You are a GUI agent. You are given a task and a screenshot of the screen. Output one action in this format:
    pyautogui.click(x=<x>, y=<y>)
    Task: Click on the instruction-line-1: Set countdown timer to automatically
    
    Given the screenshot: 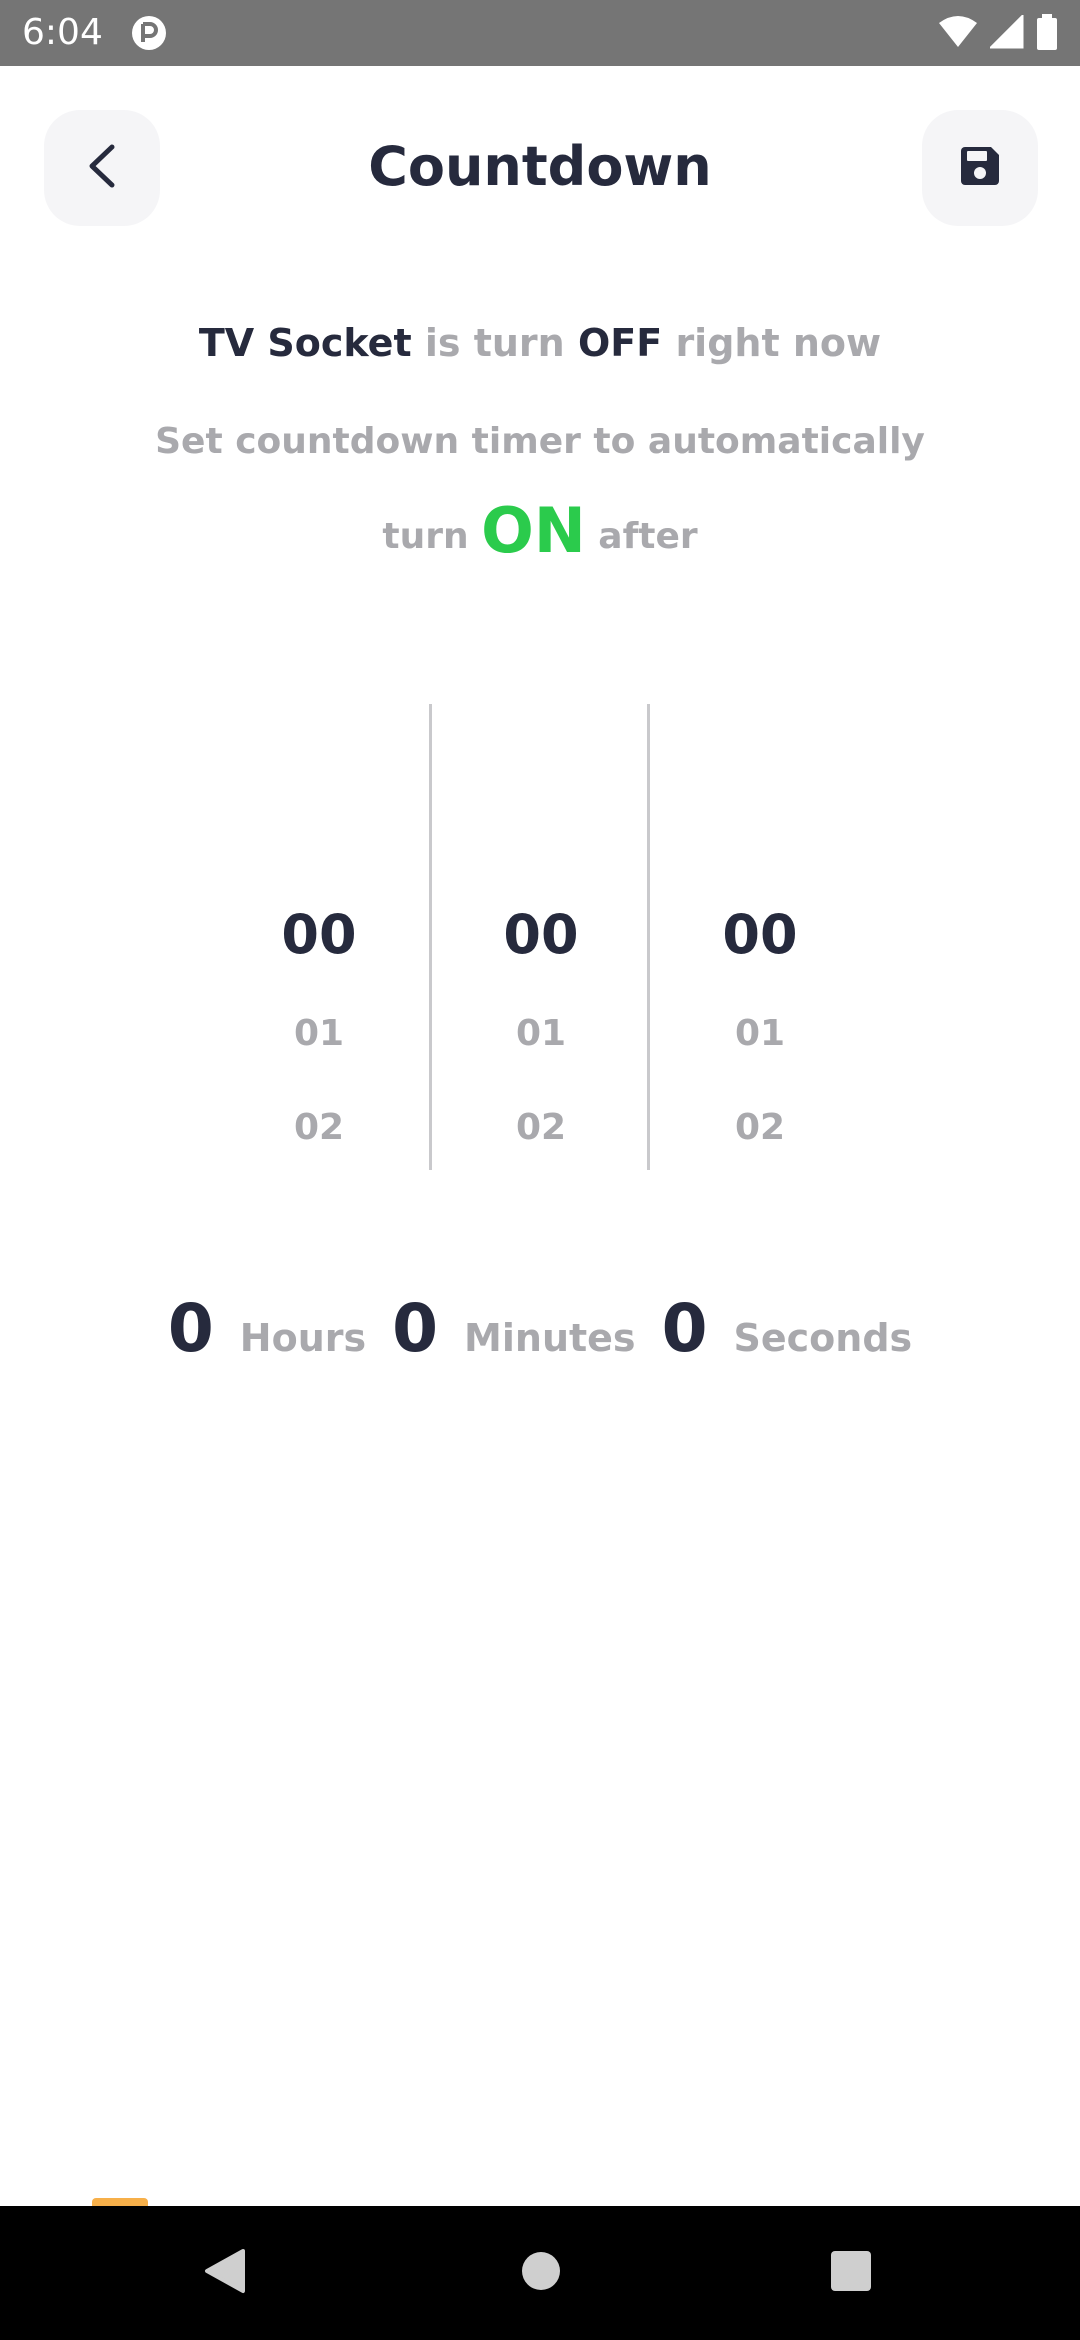 What is the action you would take?
    pyautogui.click(x=540, y=441)
    